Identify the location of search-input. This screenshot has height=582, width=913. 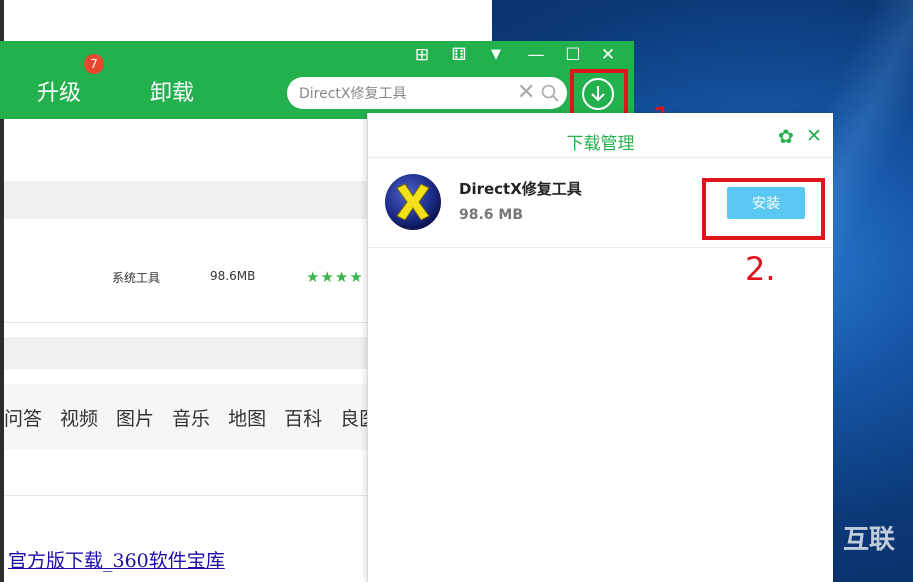
(404, 93).